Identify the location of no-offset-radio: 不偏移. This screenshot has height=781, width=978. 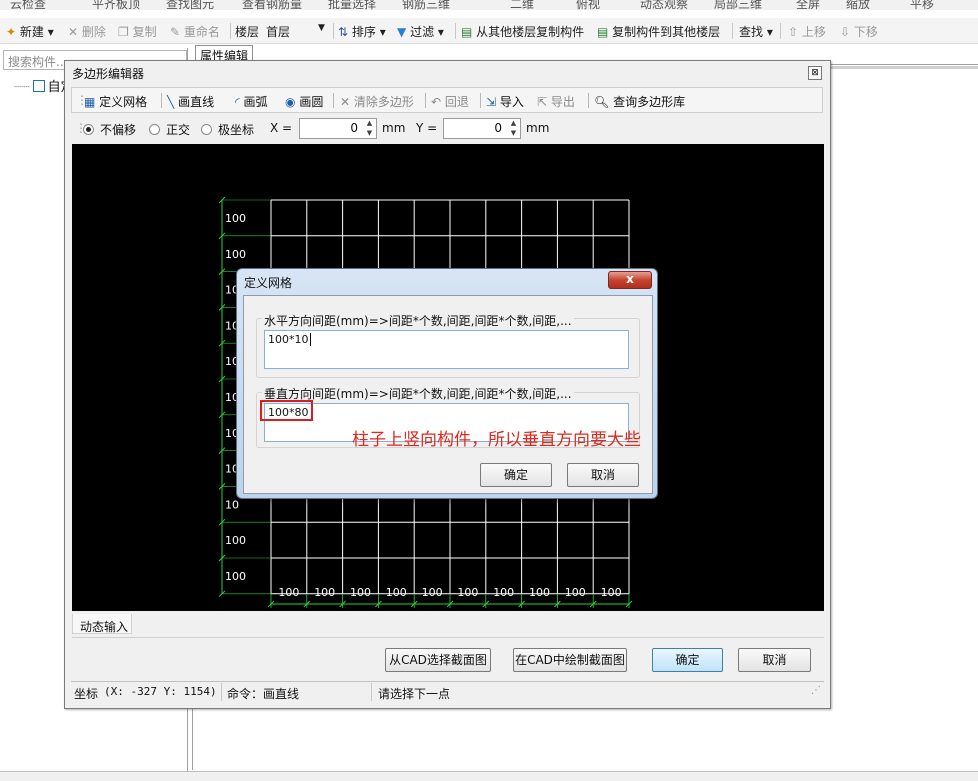
(109, 129).